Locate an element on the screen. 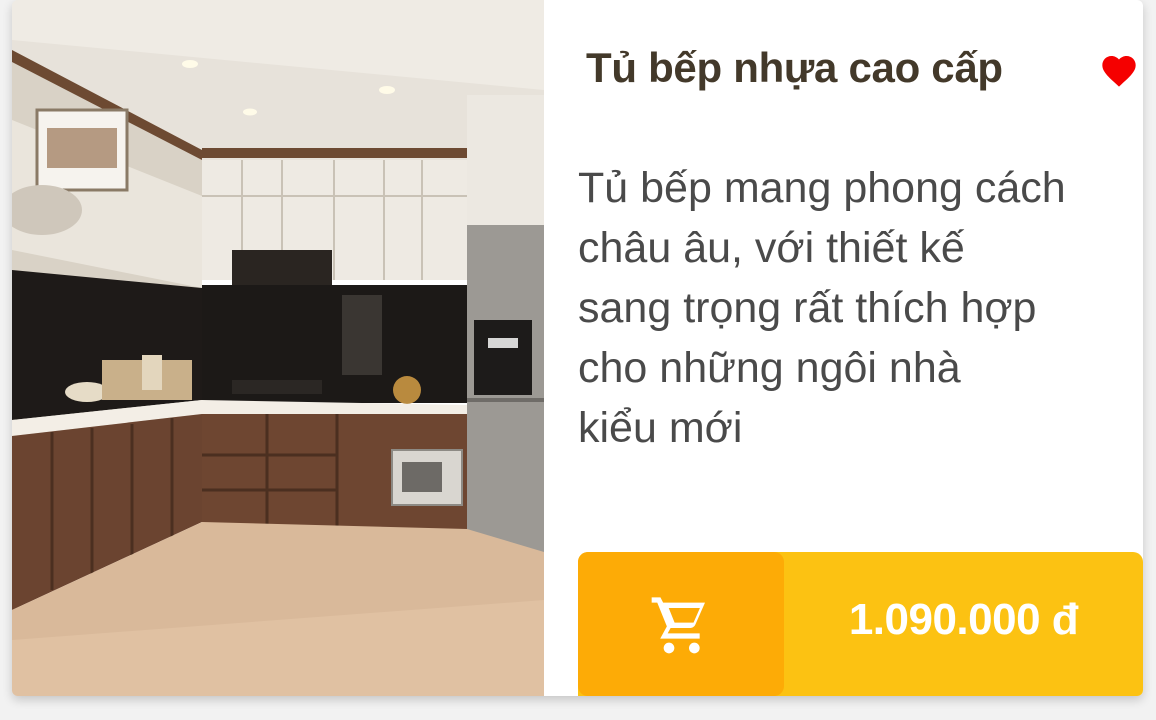  heart-icon is located at coordinates (1119, 71).